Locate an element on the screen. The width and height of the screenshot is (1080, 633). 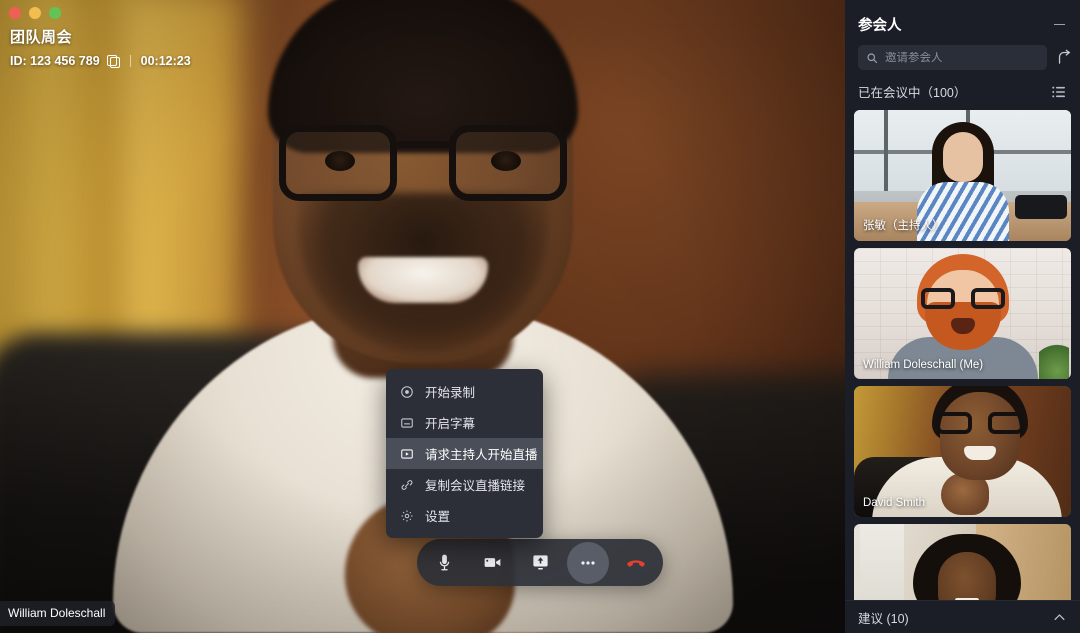
speaker-mouth is located at coordinates (422, 280).